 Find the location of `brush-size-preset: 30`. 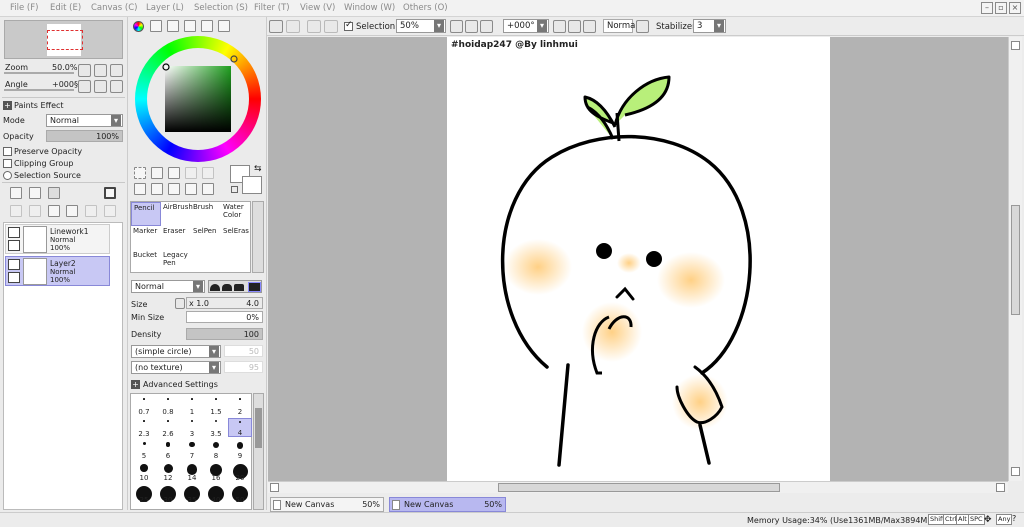

brush-size-preset: 30 is located at coordinates (168, 494).